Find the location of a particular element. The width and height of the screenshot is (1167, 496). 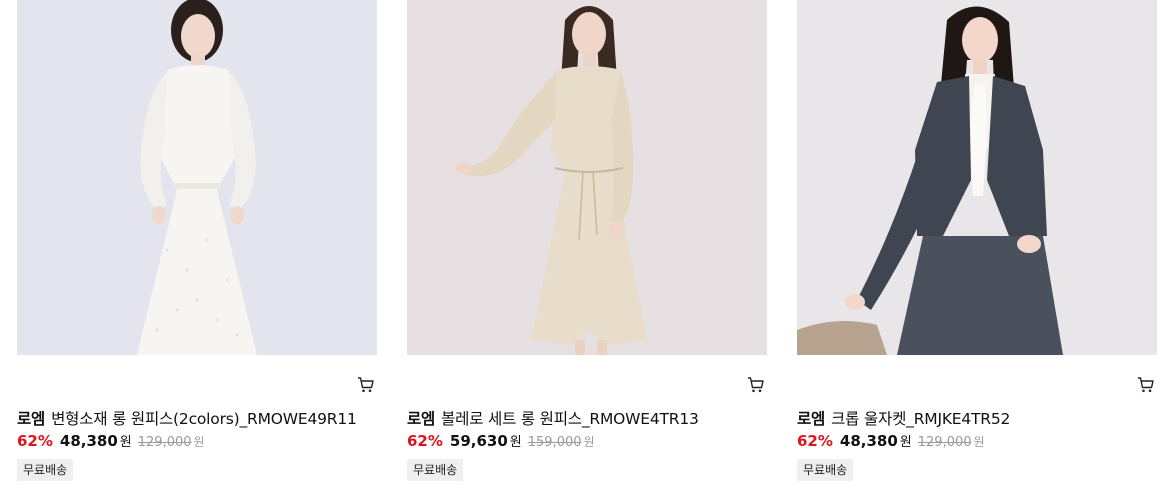

original-price: 159,000 is located at coordinates (554, 442).